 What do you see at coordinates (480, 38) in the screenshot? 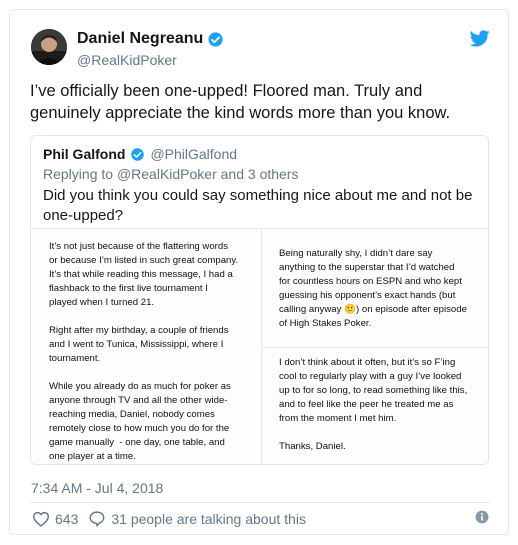
I see `twitter-bird-icon` at bounding box center [480, 38].